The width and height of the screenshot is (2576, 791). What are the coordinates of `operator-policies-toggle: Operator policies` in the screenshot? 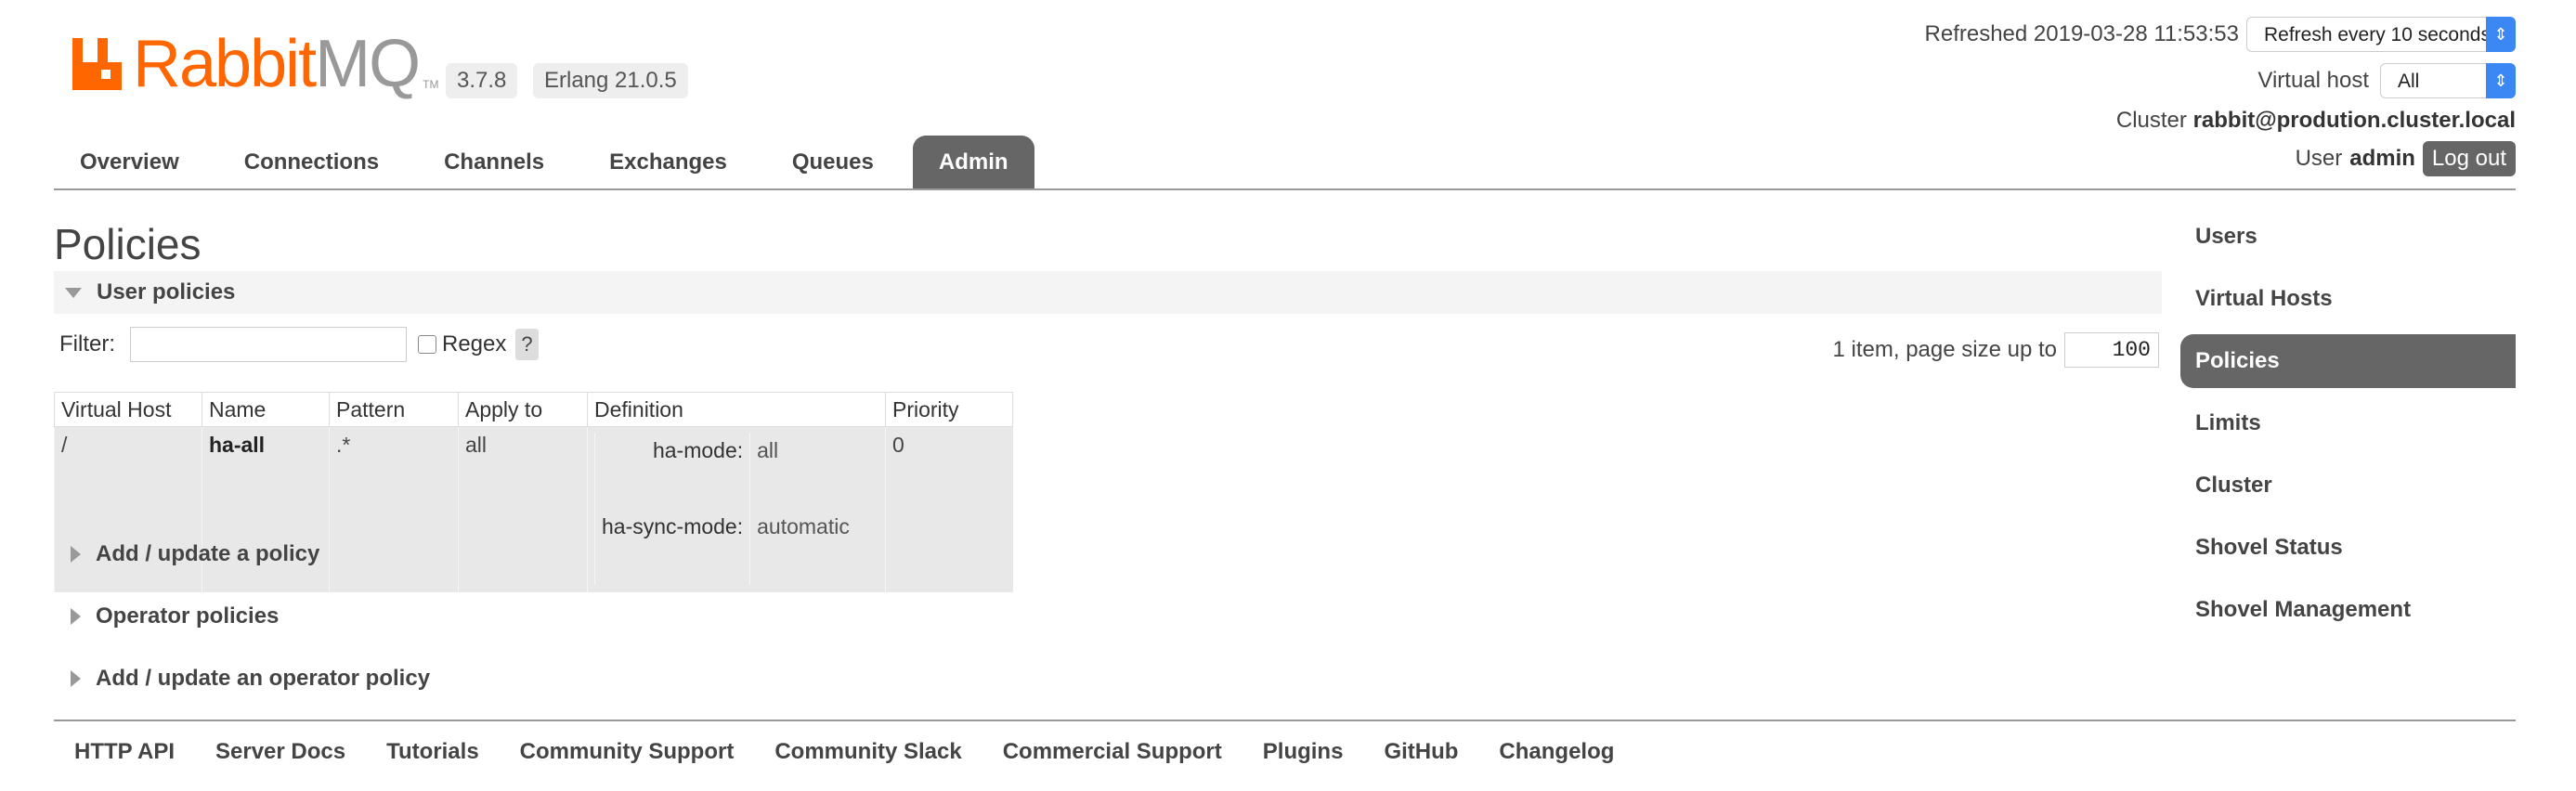 It's located at (166, 616).